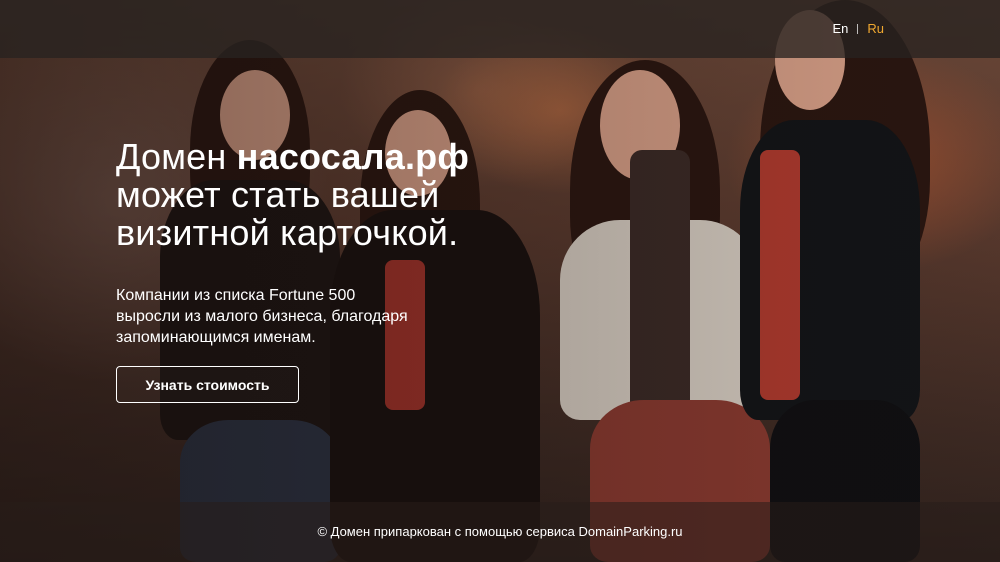 This screenshot has width=1000, height=562. I want to click on subtext-line1: Компании из списка Fortune 500, so click(236, 295).